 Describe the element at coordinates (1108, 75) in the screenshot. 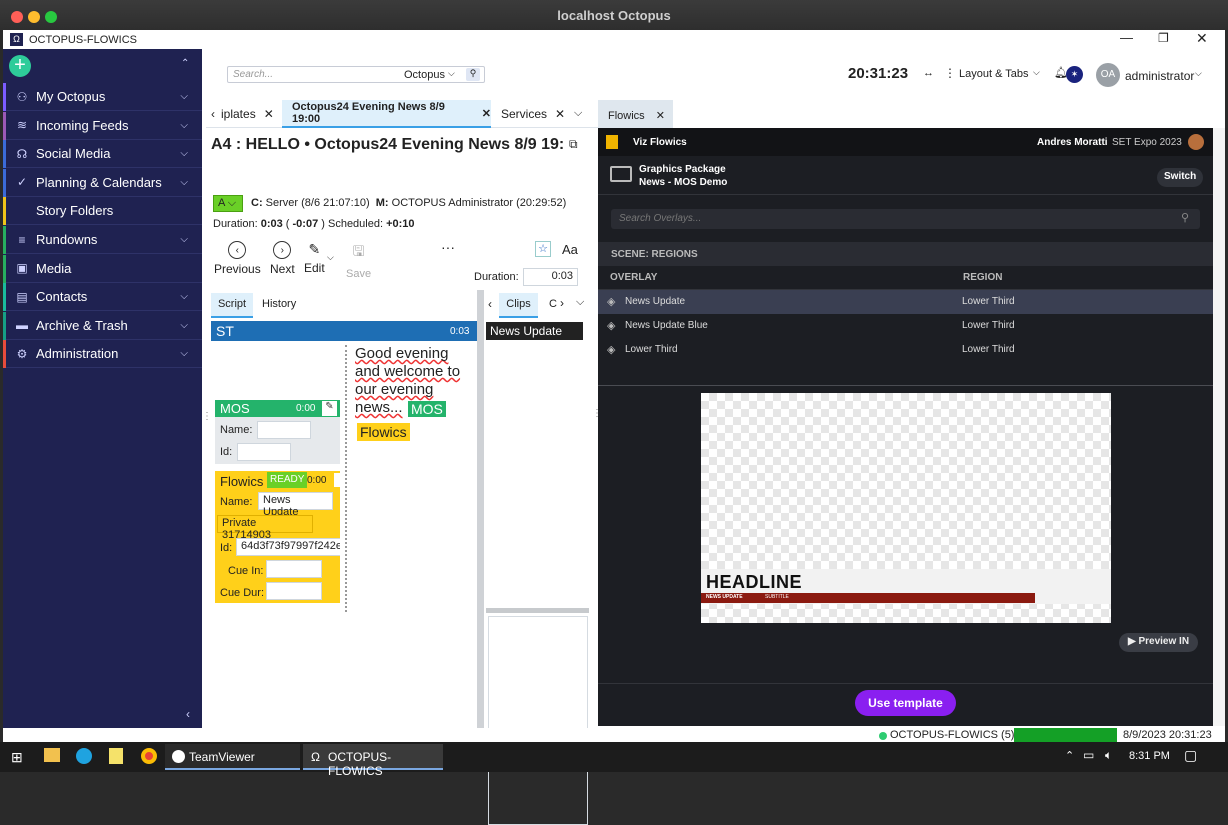

I see `avatar: OA` at that location.